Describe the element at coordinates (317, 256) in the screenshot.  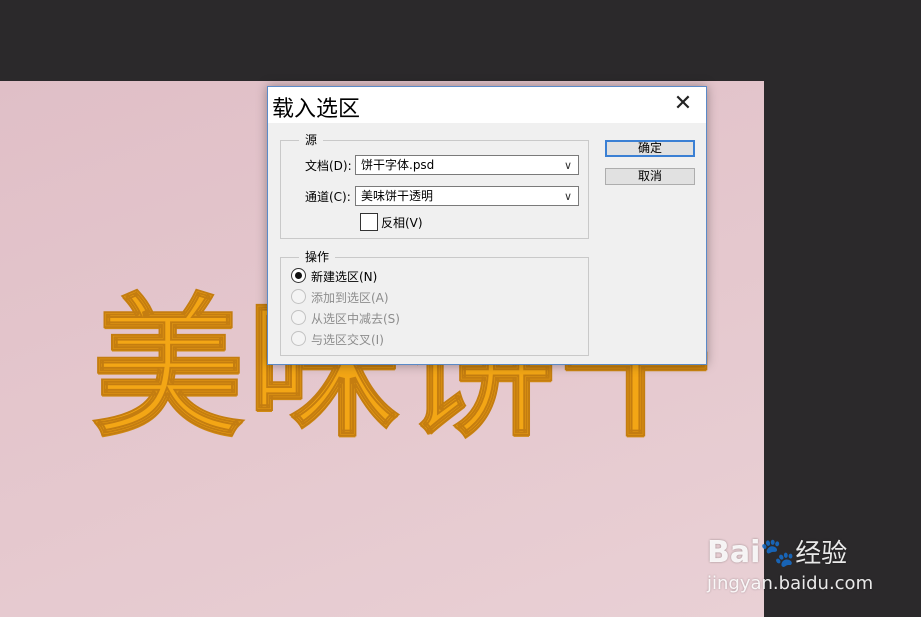
I see `operation-legend: 操作` at that location.